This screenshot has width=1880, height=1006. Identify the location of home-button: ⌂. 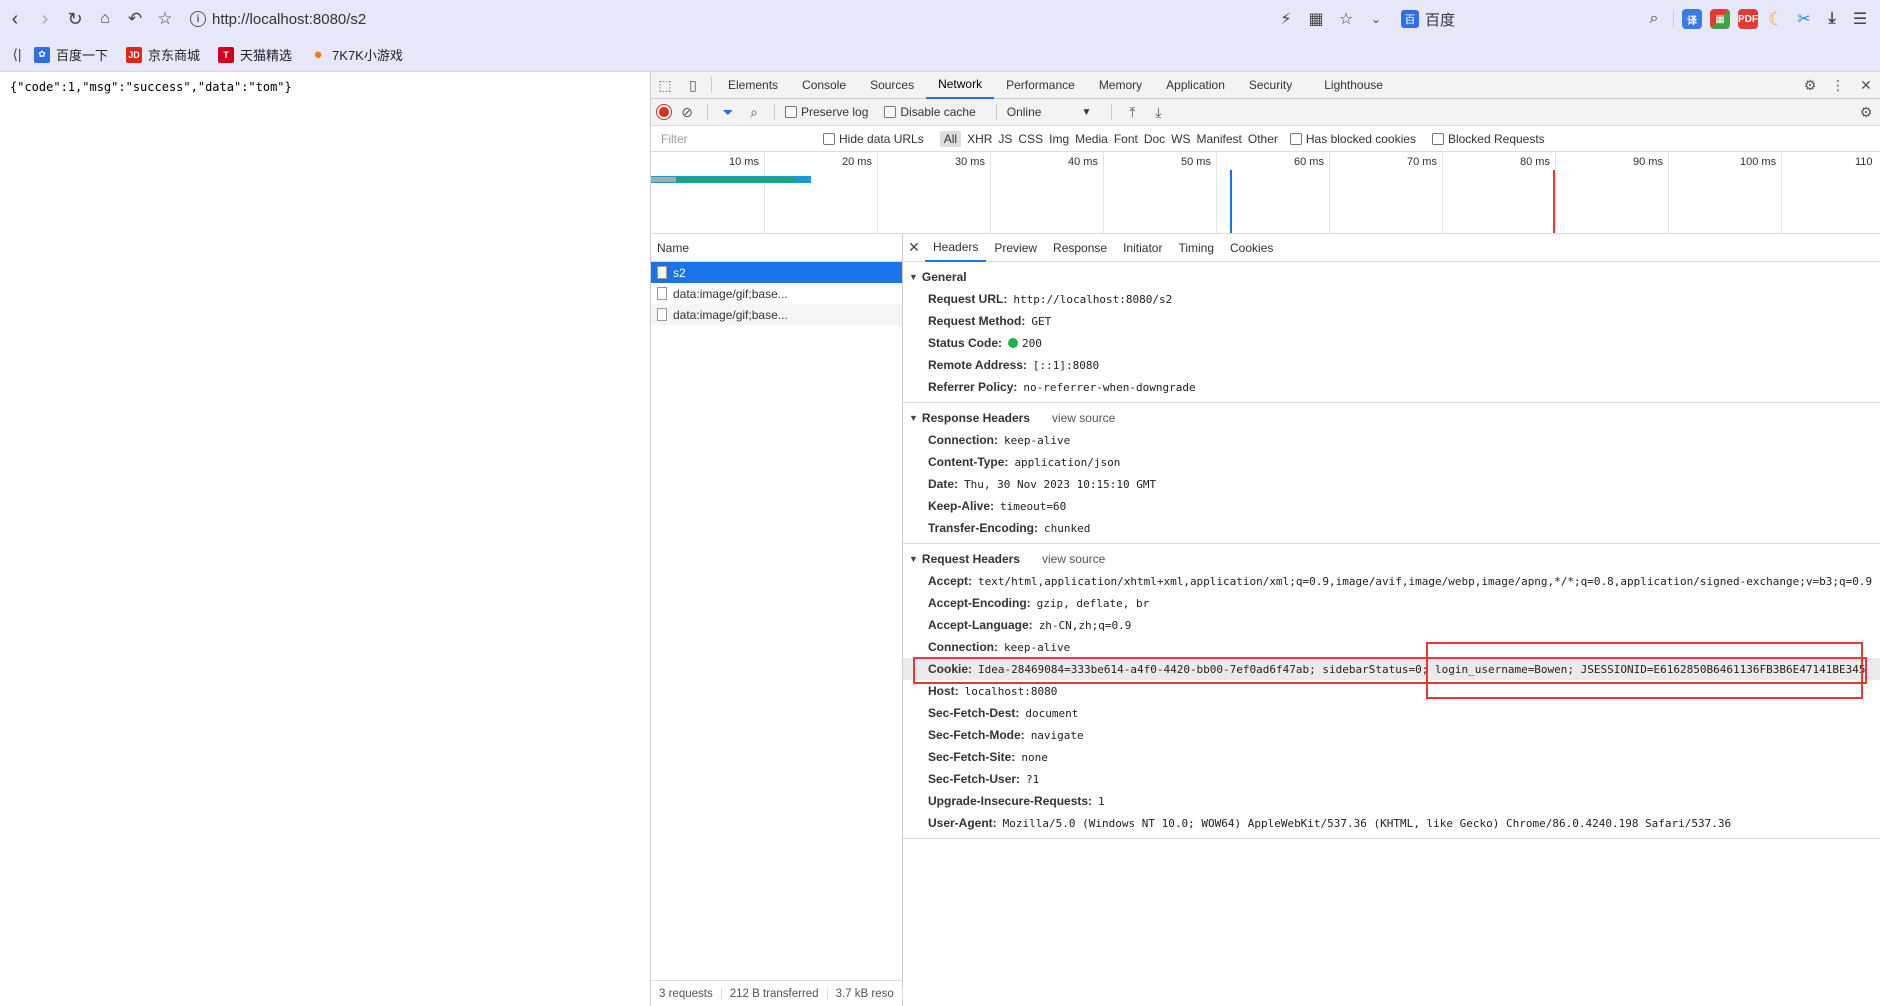
(105, 19).